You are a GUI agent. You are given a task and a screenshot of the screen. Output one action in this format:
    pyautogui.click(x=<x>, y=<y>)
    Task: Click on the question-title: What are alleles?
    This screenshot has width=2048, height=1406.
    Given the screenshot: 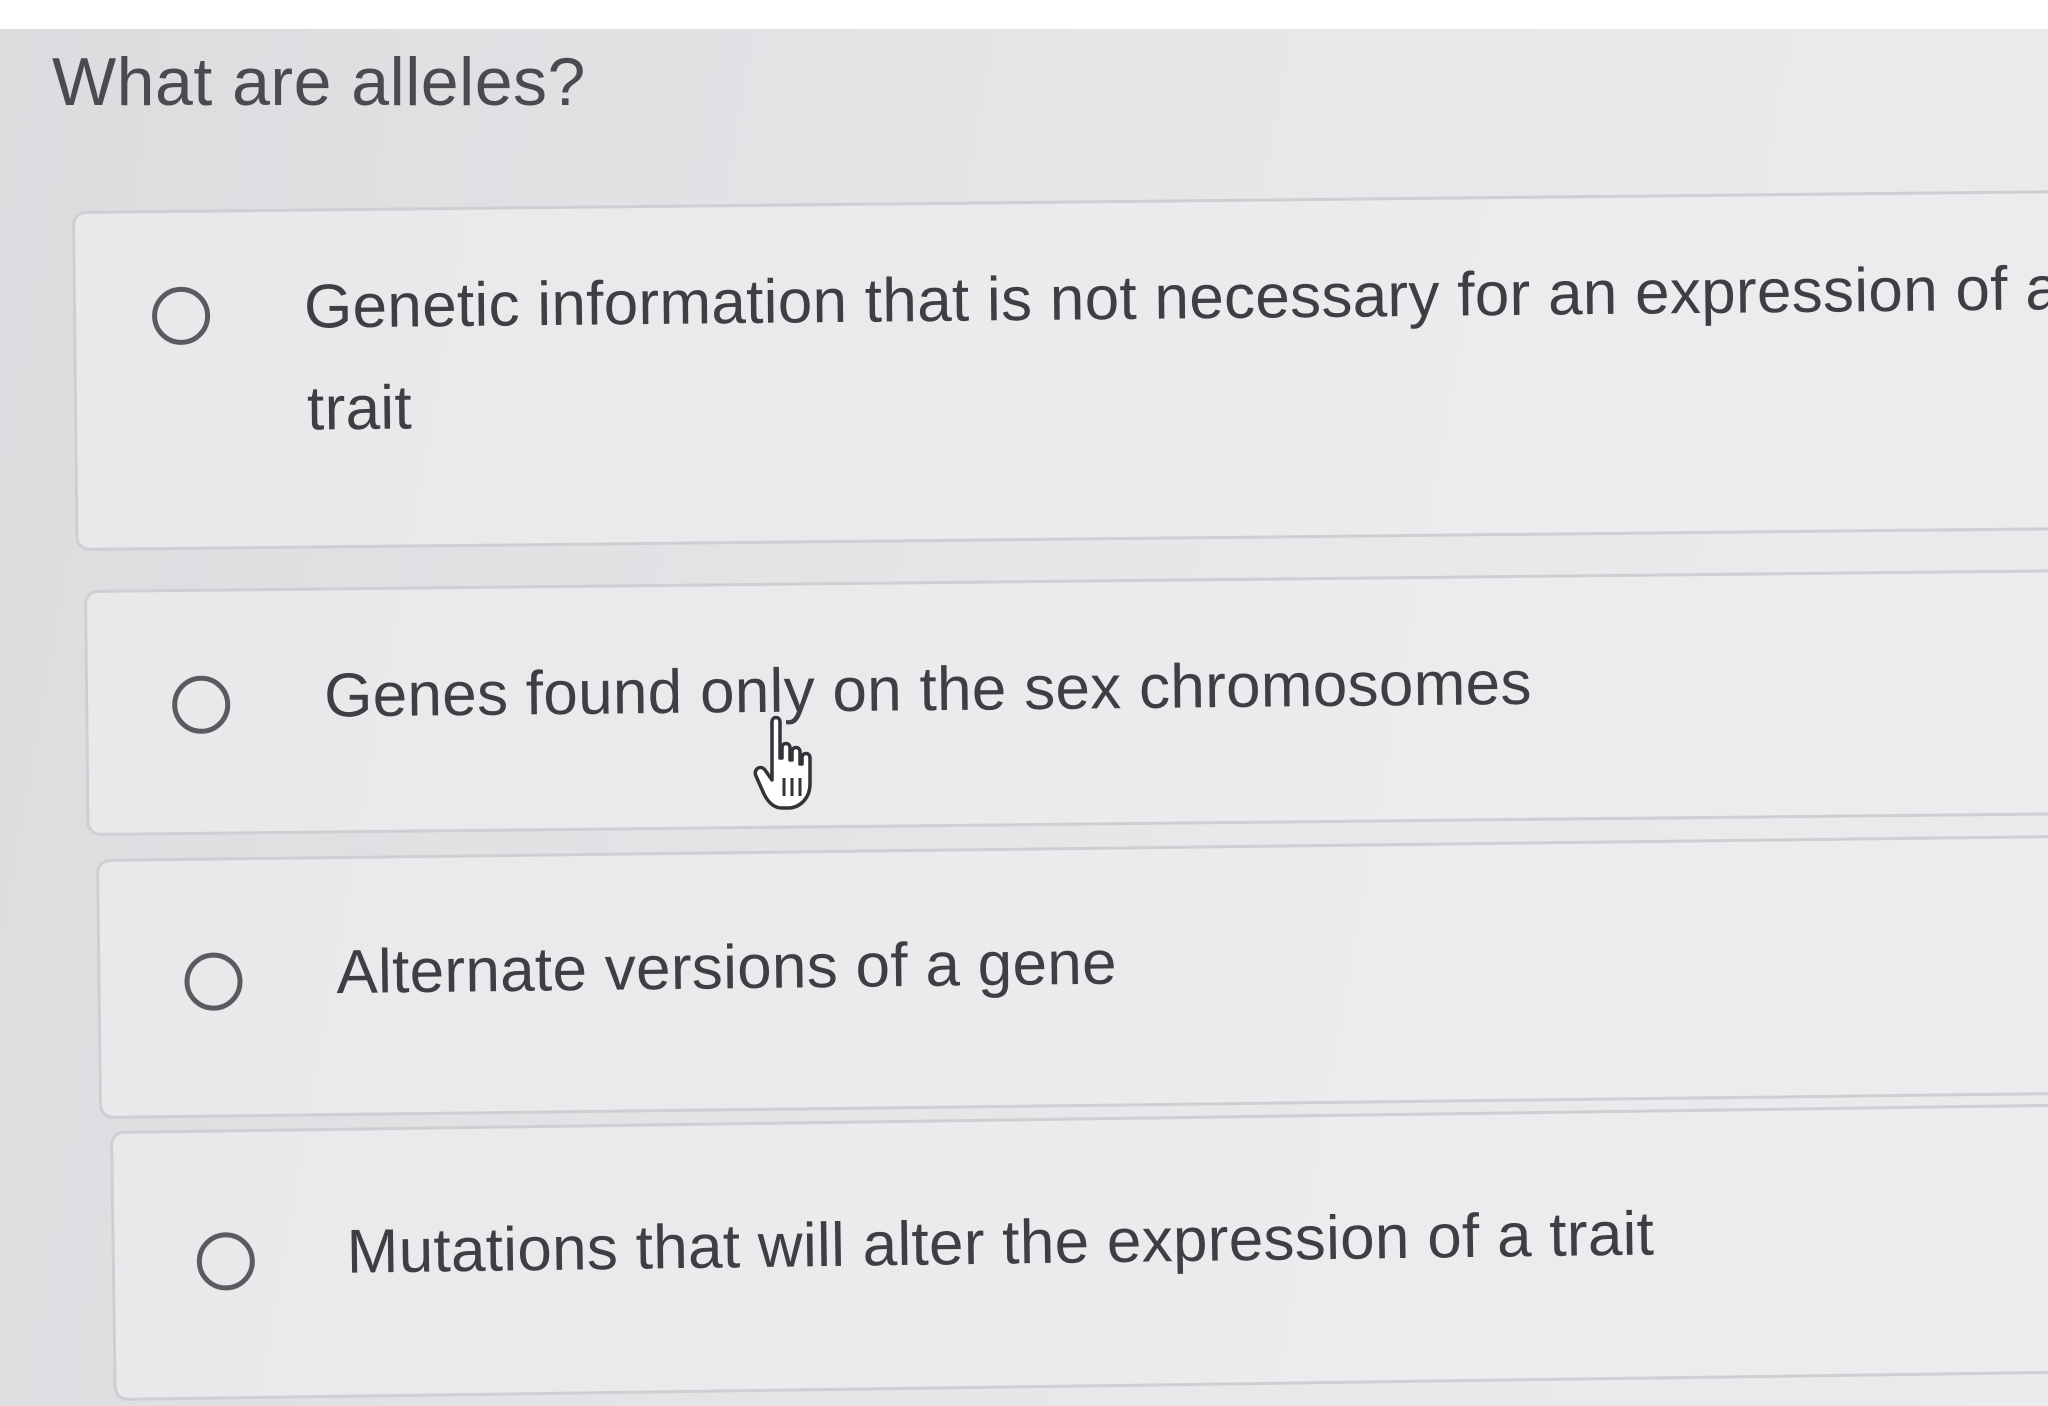 What is the action you would take?
    pyautogui.click(x=319, y=82)
    